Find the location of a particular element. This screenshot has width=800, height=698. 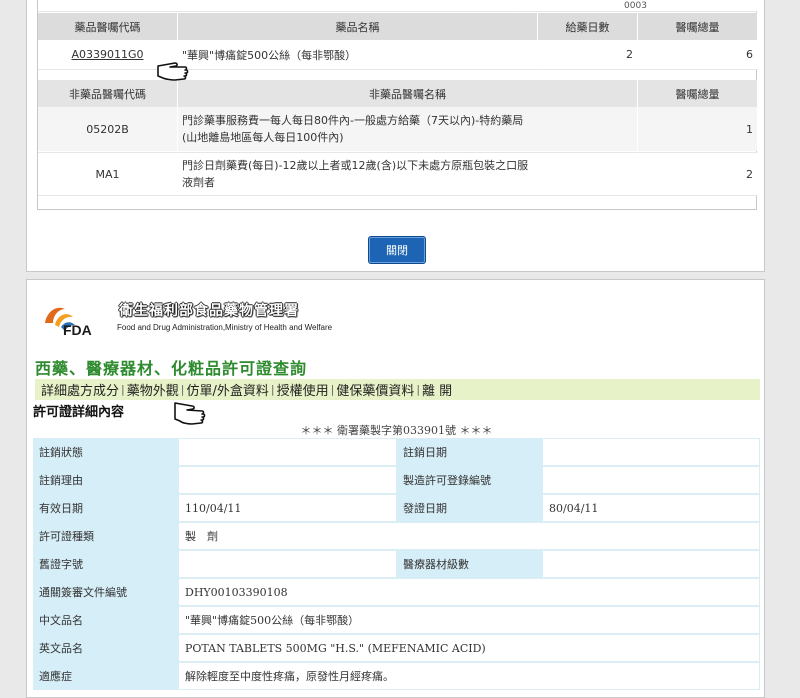

page-title: 西藥、醫療器材、化粧品許可證查詢 is located at coordinates (171, 368).